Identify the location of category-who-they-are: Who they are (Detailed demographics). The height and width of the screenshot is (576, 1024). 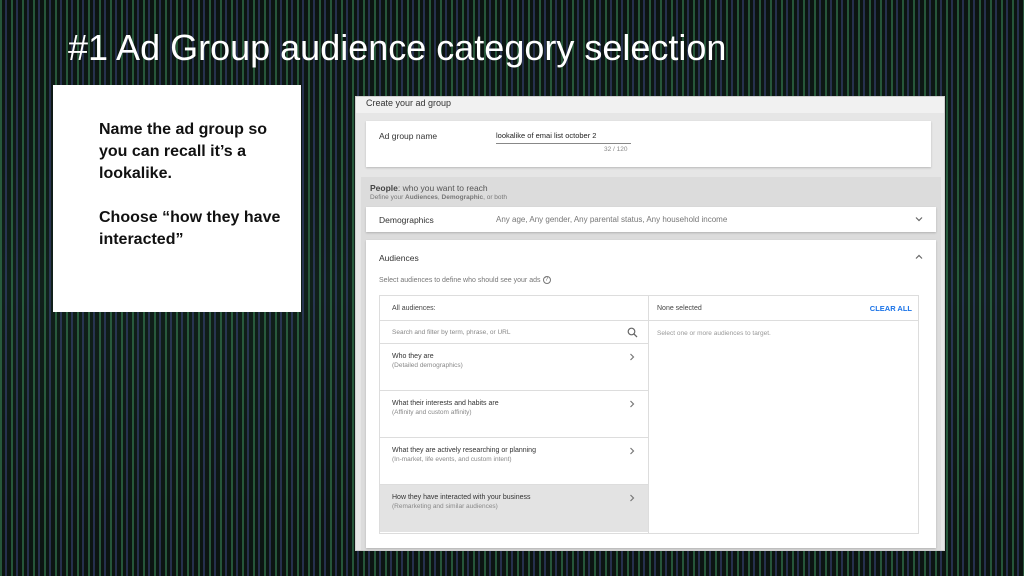
(514, 367).